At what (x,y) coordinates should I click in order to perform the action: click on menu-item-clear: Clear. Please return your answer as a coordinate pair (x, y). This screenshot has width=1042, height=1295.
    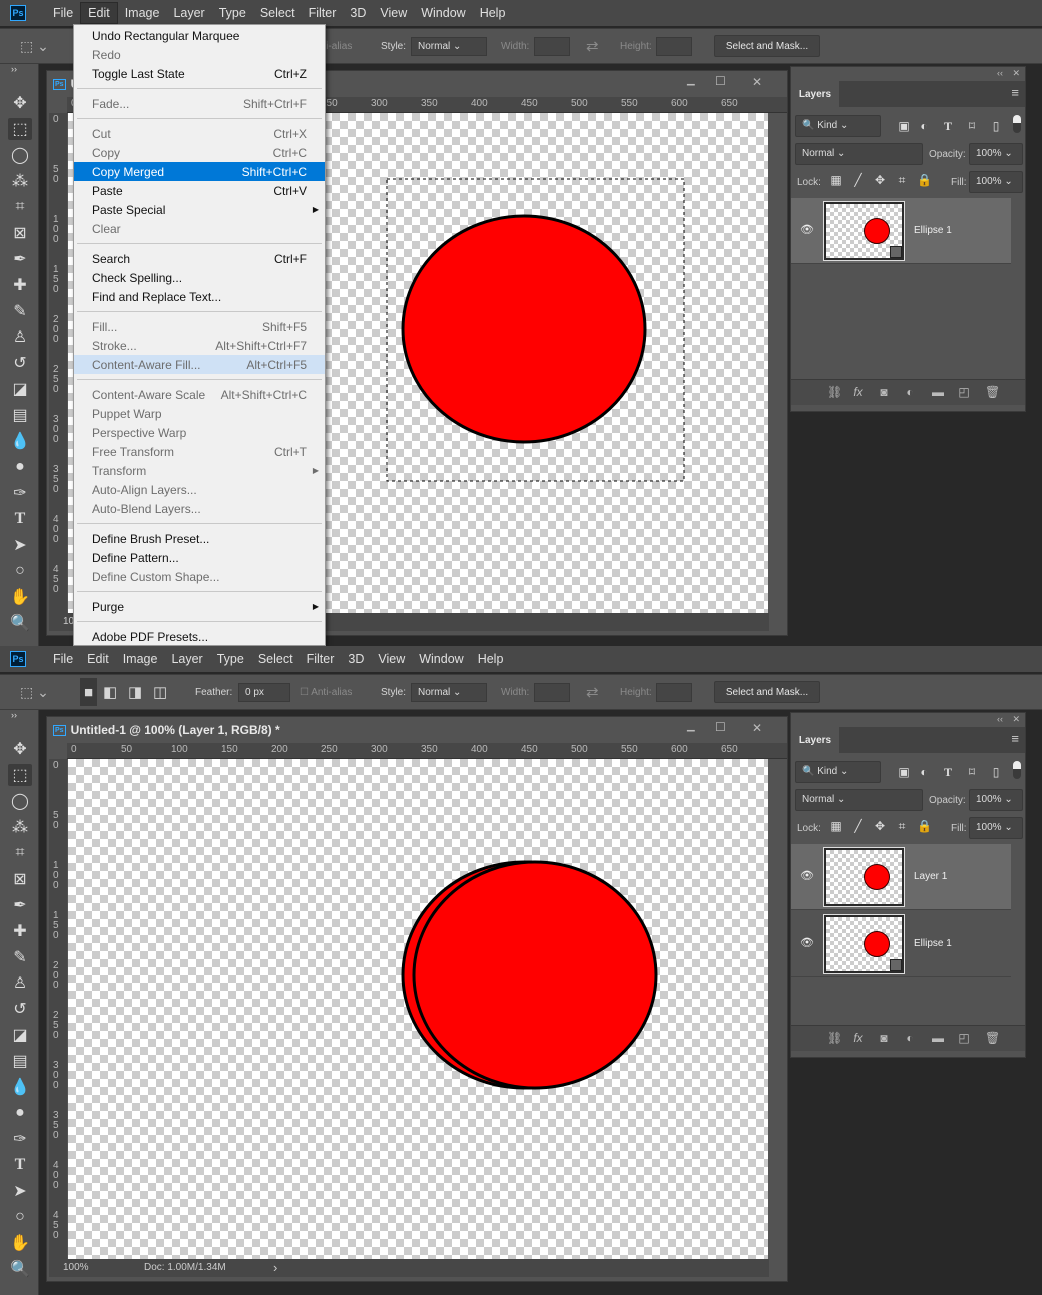
    Looking at the image, I should click on (199, 228).